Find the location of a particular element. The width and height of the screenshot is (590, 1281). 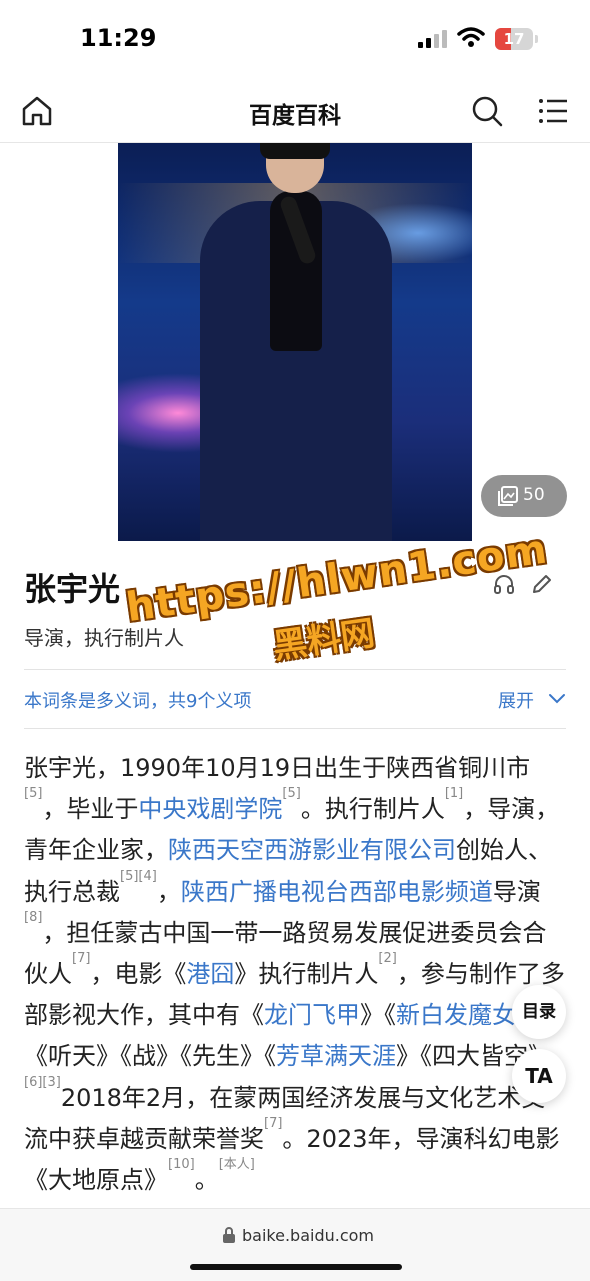

citation-ref: [5][4] is located at coordinates (138, 876).